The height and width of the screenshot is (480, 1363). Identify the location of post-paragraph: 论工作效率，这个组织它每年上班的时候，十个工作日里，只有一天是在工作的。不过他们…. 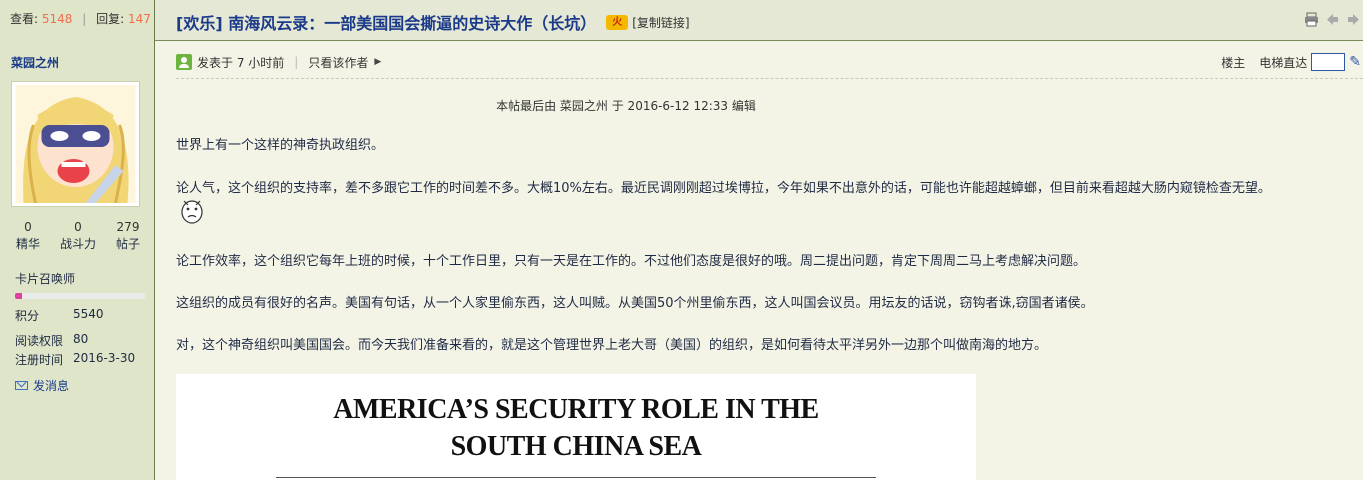
(631, 261).